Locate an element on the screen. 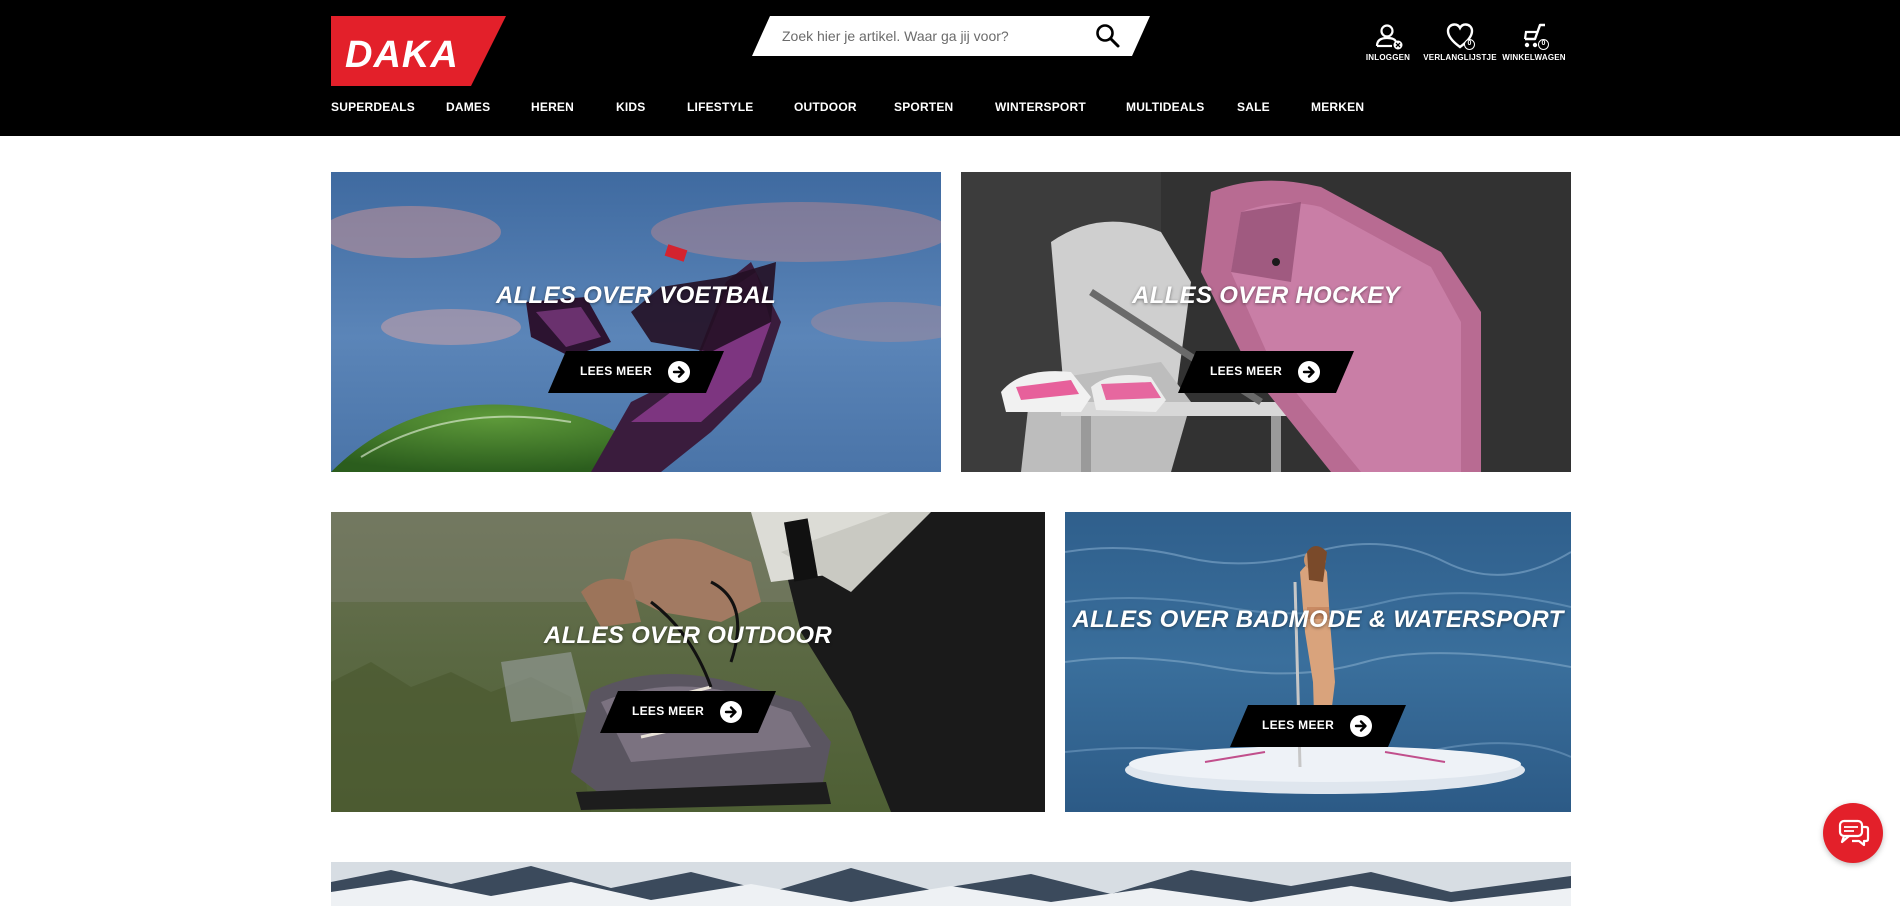 The height and width of the screenshot is (906, 1900). football-boot-image is located at coordinates (636, 322).